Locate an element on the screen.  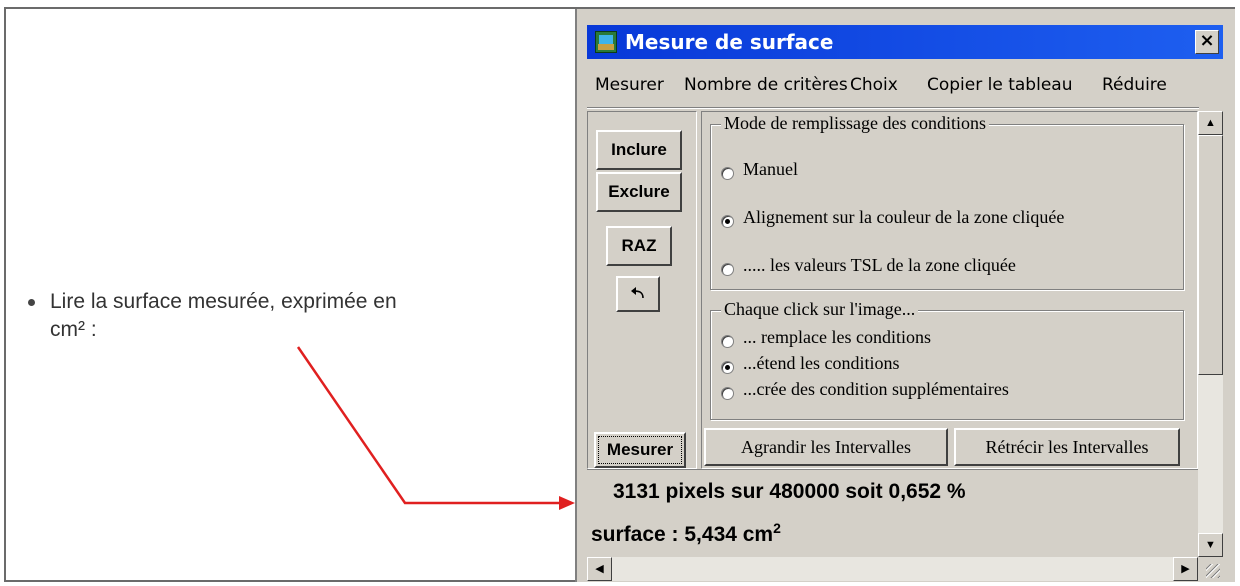
instruction-line-1: Lire la surface mesurée, exprimée en is located at coordinates (223, 301).